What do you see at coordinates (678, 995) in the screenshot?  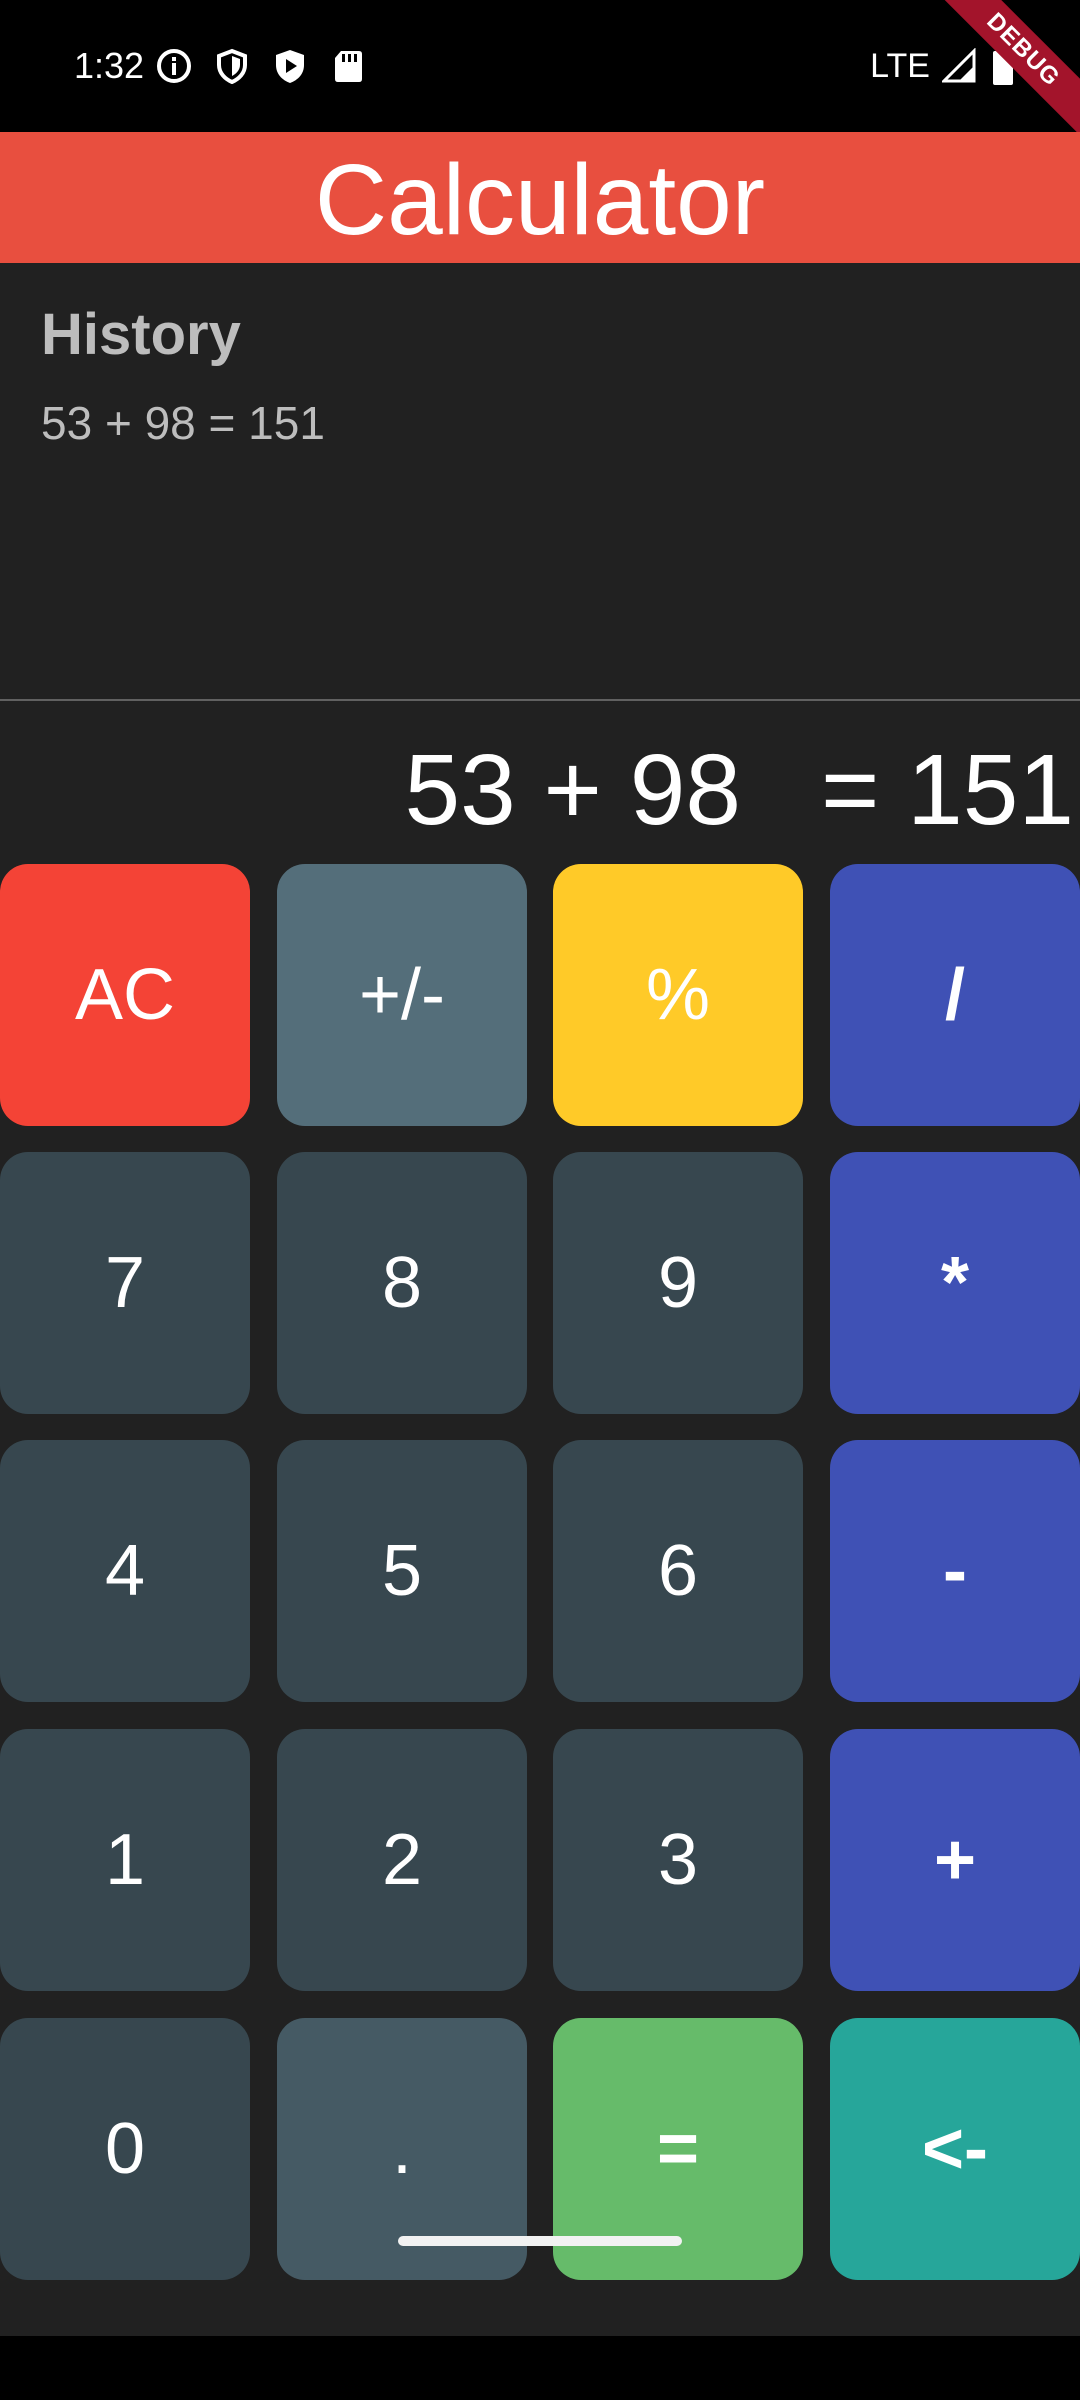 I see `percent-button: %` at bounding box center [678, 995].